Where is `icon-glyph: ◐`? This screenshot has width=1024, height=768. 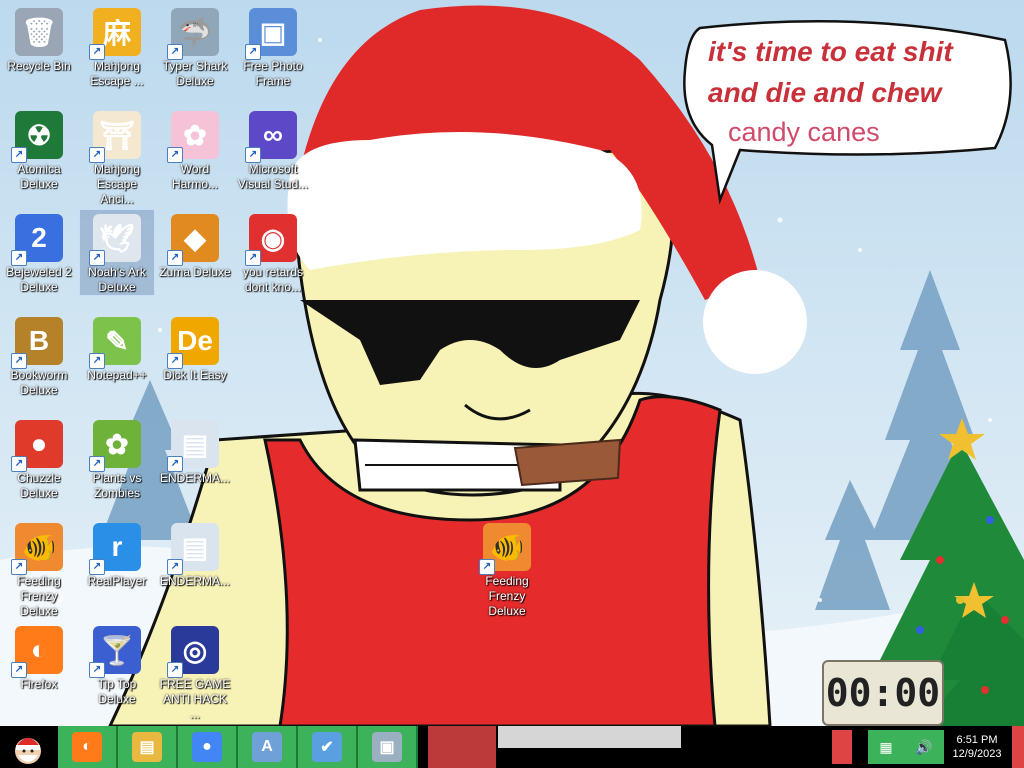 icon-glyph: ◐ is located at coordinates (39, 649).